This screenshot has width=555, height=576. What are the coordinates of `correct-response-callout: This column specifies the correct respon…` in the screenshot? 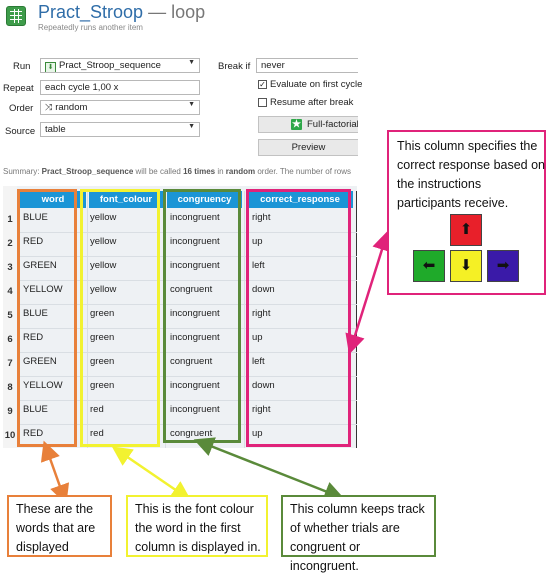 It's located at (466, 212).